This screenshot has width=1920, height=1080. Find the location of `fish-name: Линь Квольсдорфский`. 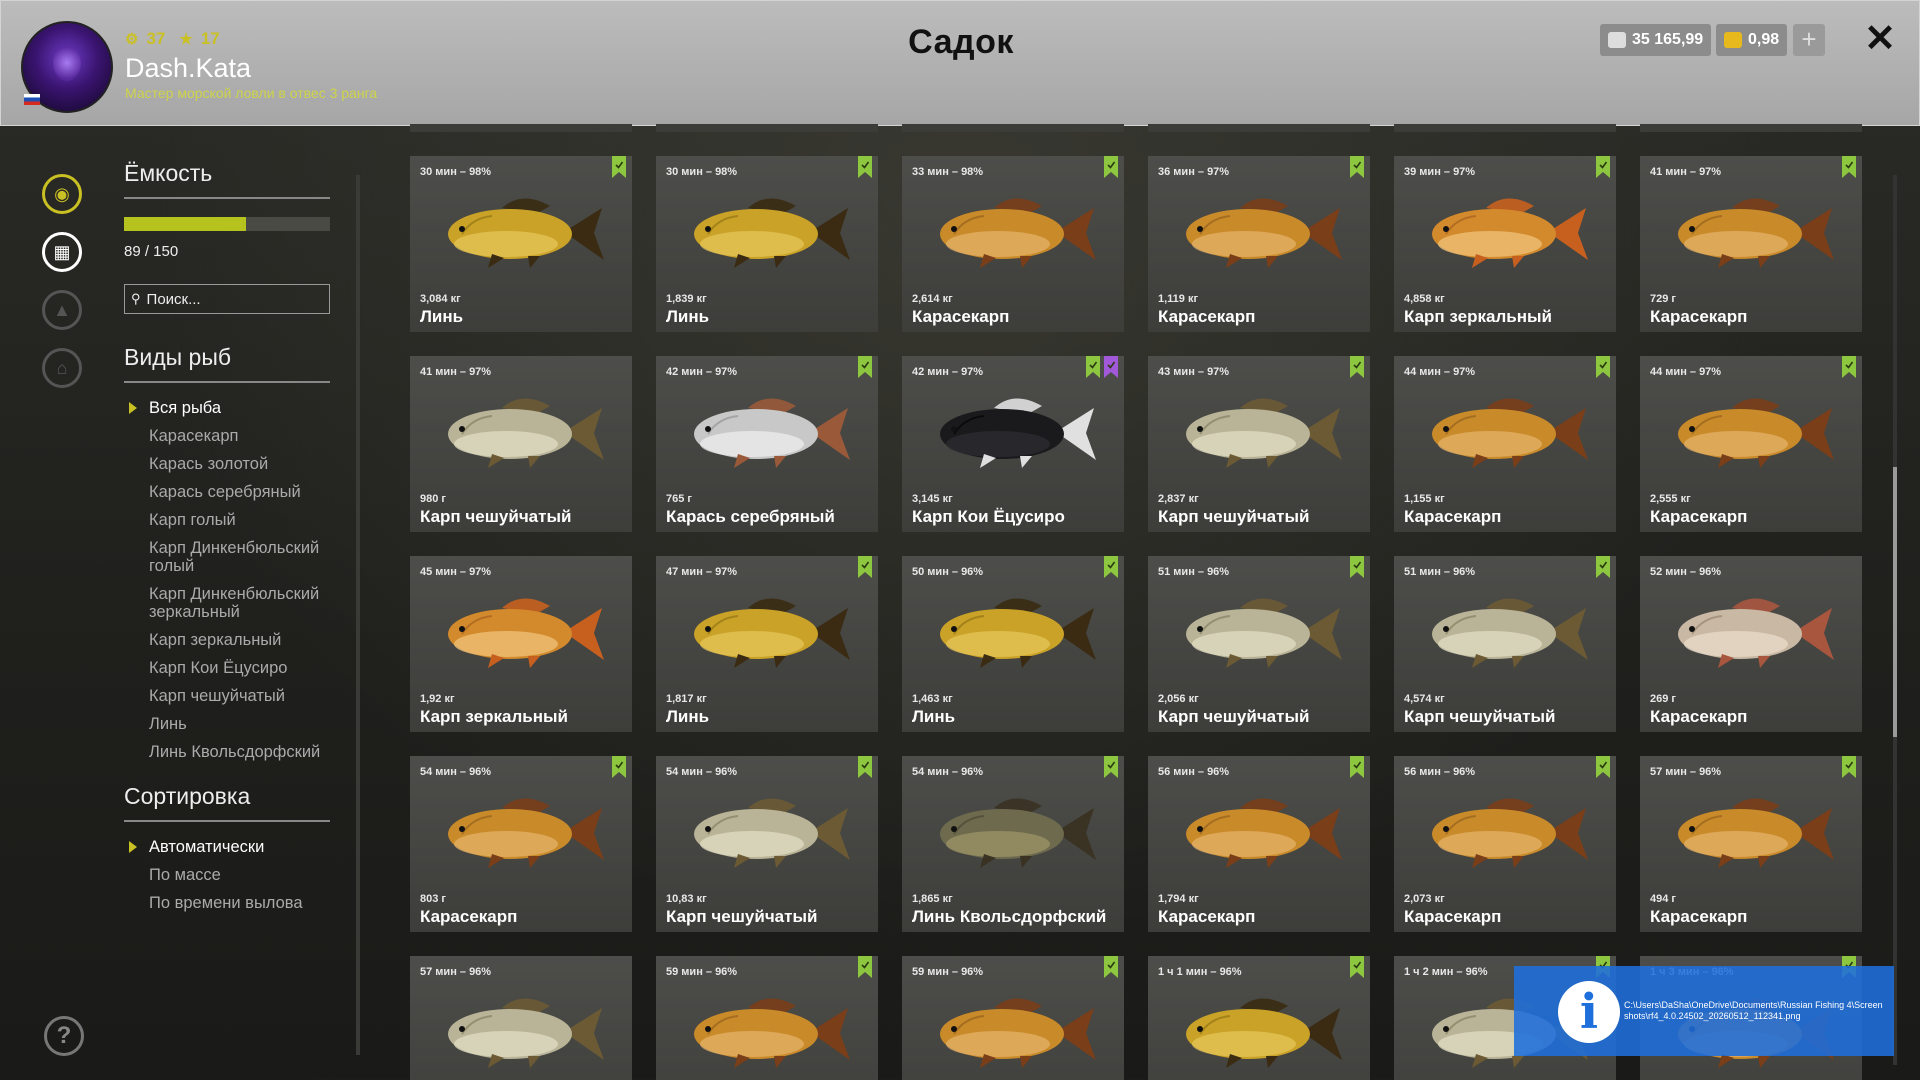

fish-name: Линь Квольсдорфский is located at coordinates (1009, 916).